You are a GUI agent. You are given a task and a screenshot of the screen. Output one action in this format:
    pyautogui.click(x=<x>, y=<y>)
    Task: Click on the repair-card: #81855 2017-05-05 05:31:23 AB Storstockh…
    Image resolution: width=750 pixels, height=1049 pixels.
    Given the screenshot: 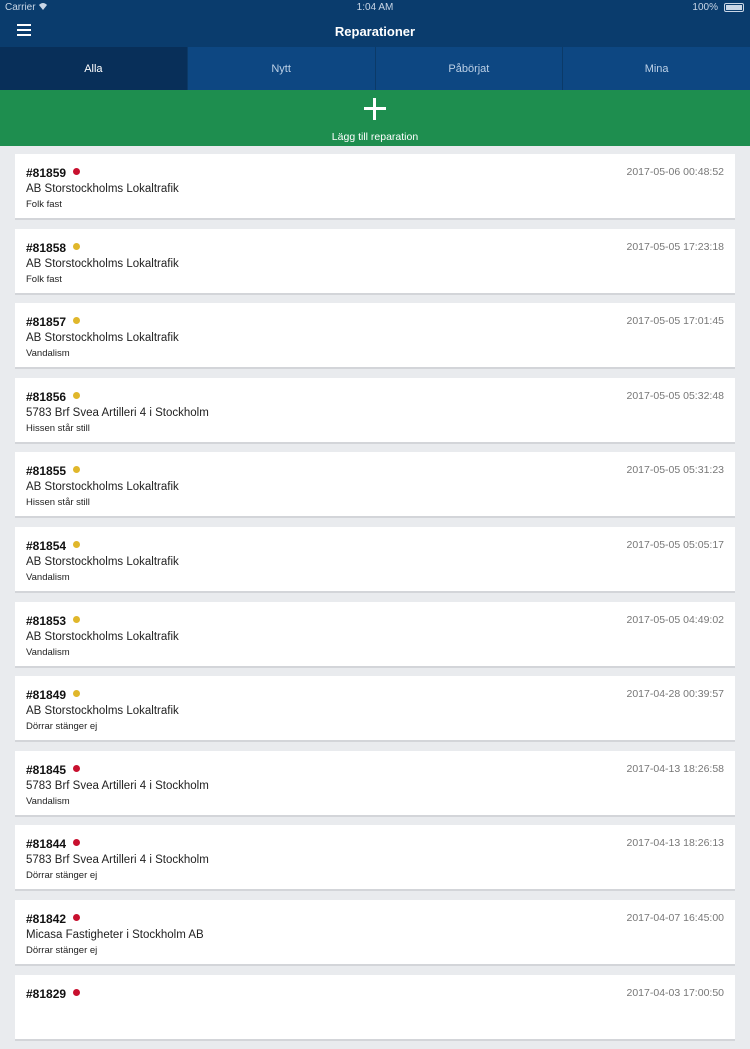 What is the action you would take?
    pyautogui.click(x=375, y=485)
    